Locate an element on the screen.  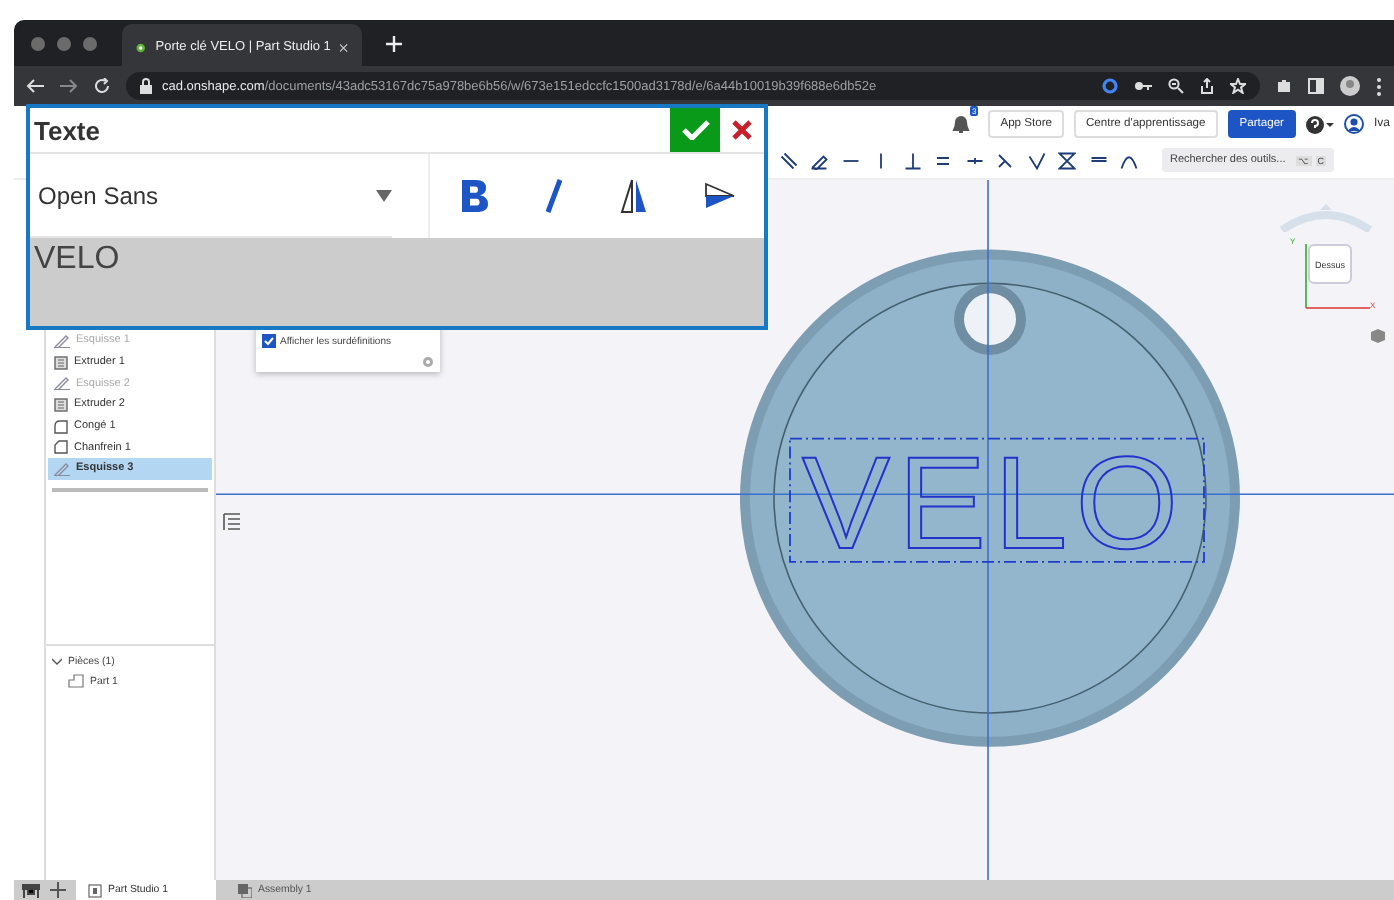
normal-icon is located at coordinates (1036, 160).